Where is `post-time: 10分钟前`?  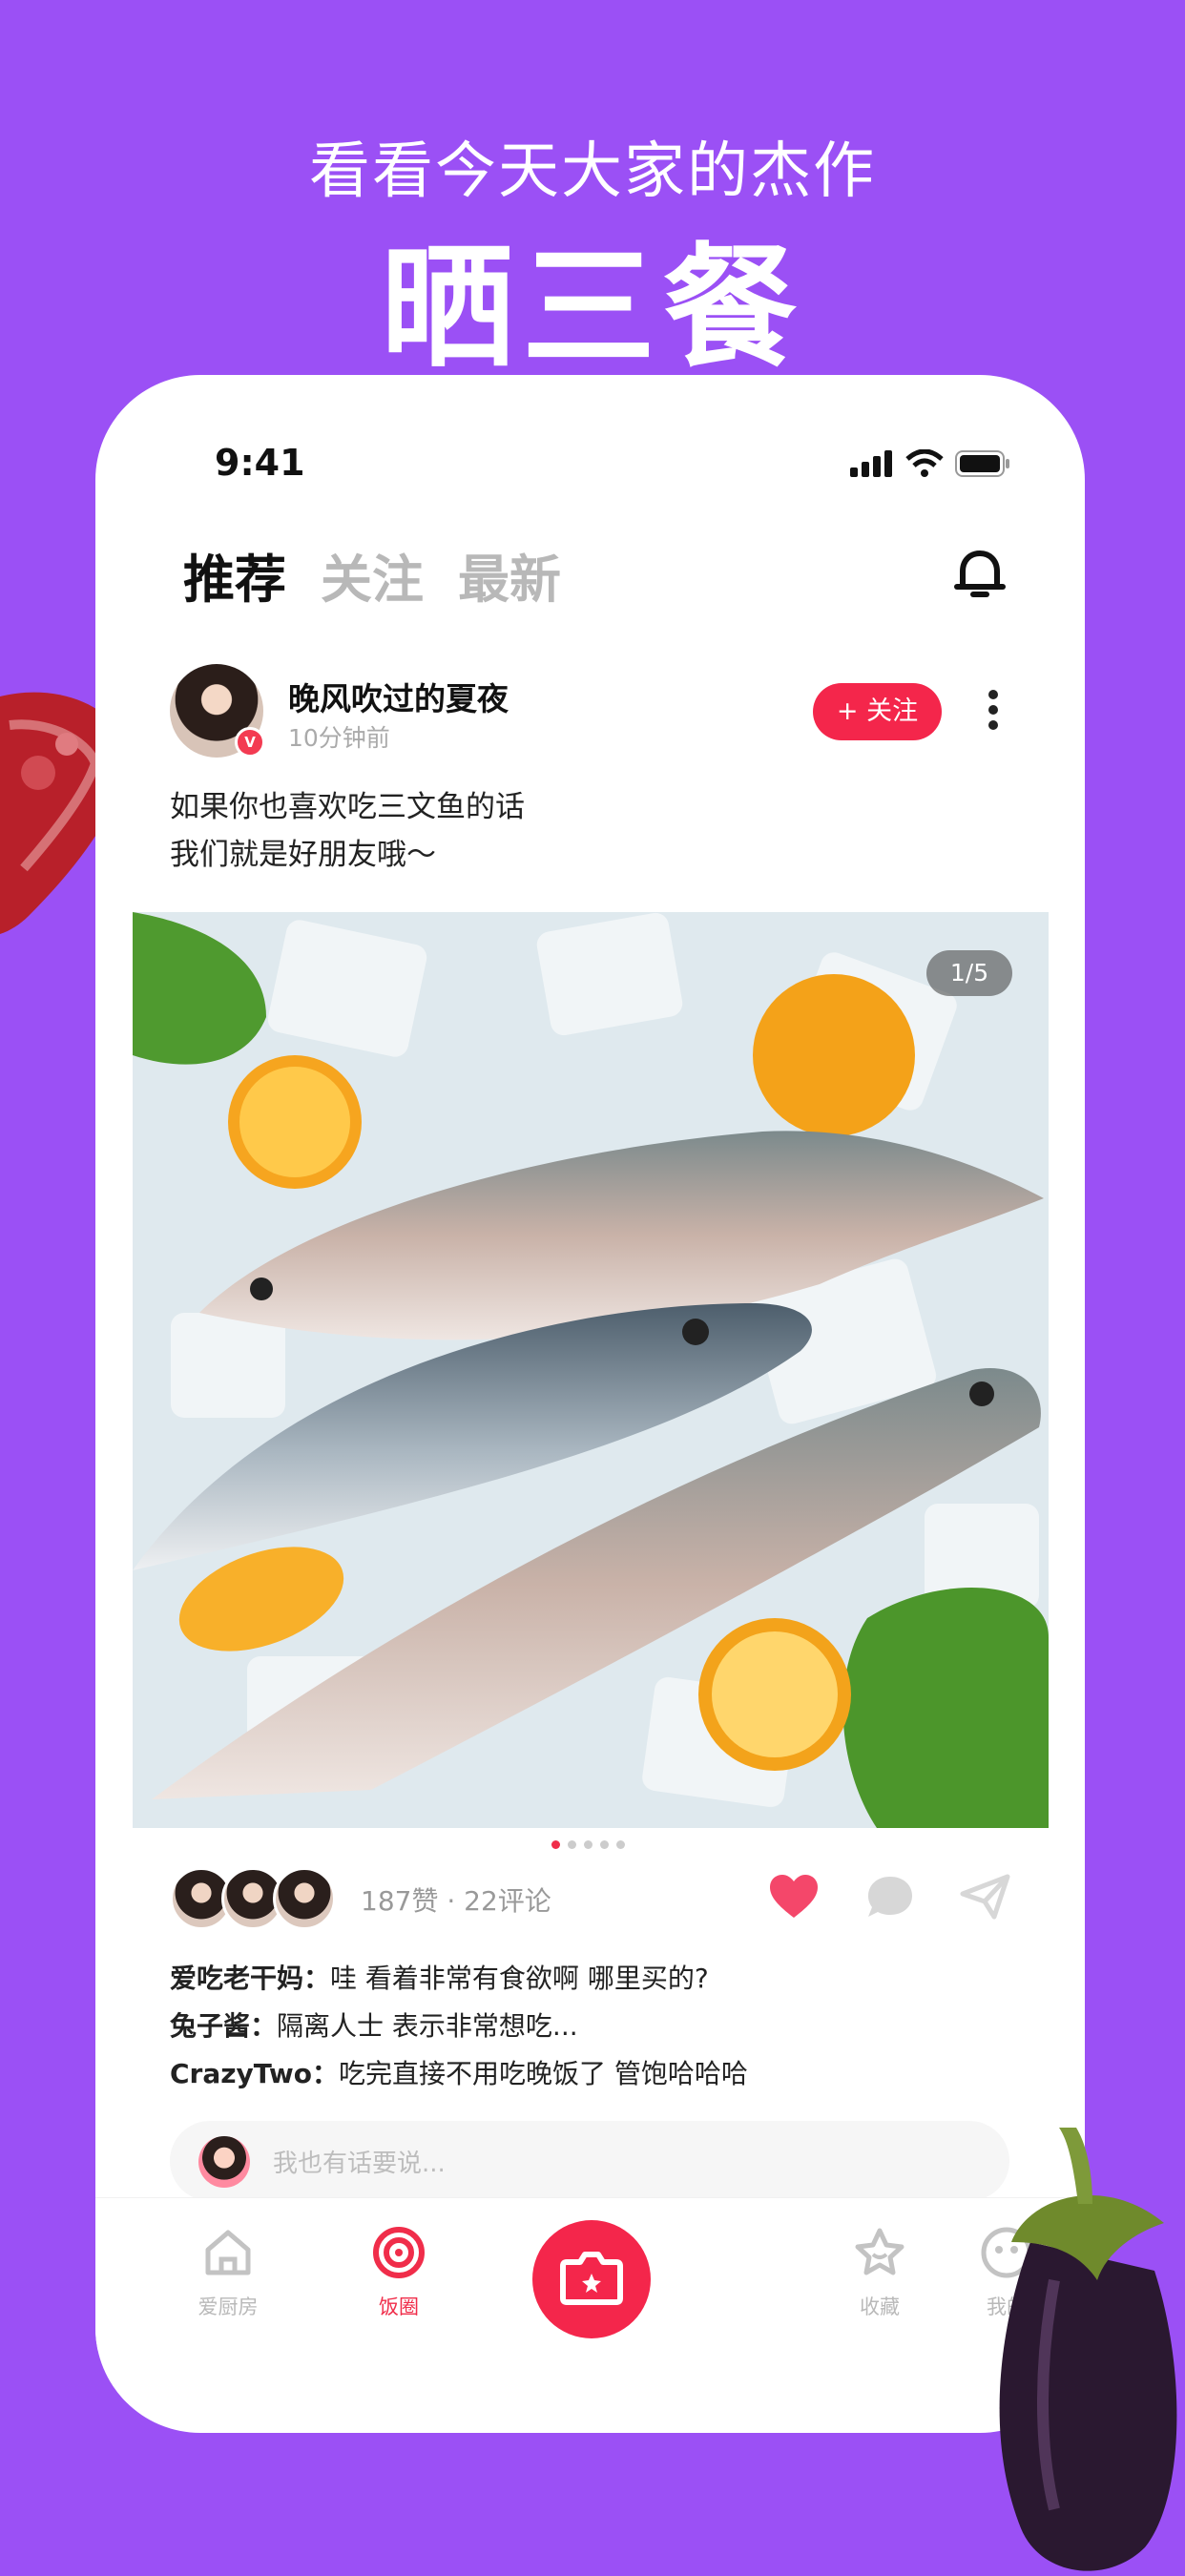
post-time: 10分钟前 is located at coordinates (339, 738).